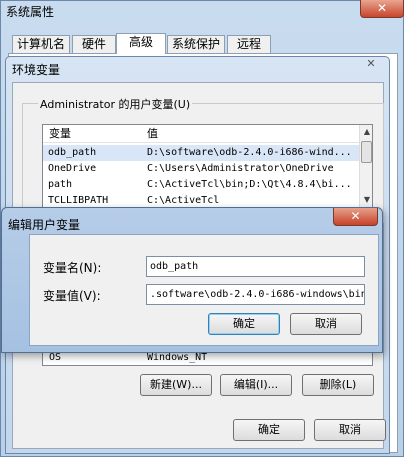  I want to click on scrollbar-thumb, so click(366, 152).